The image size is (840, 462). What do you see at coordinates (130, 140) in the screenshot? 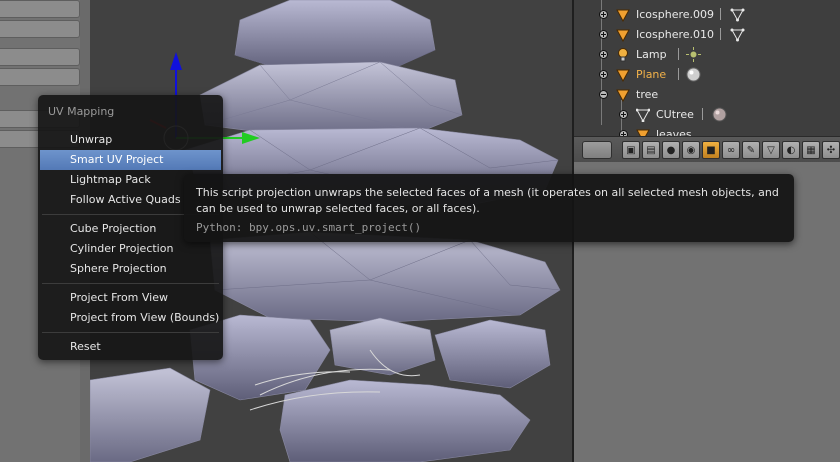
I see `menu-item-unwrap: Unwrap` at bounding box center [130, 140].